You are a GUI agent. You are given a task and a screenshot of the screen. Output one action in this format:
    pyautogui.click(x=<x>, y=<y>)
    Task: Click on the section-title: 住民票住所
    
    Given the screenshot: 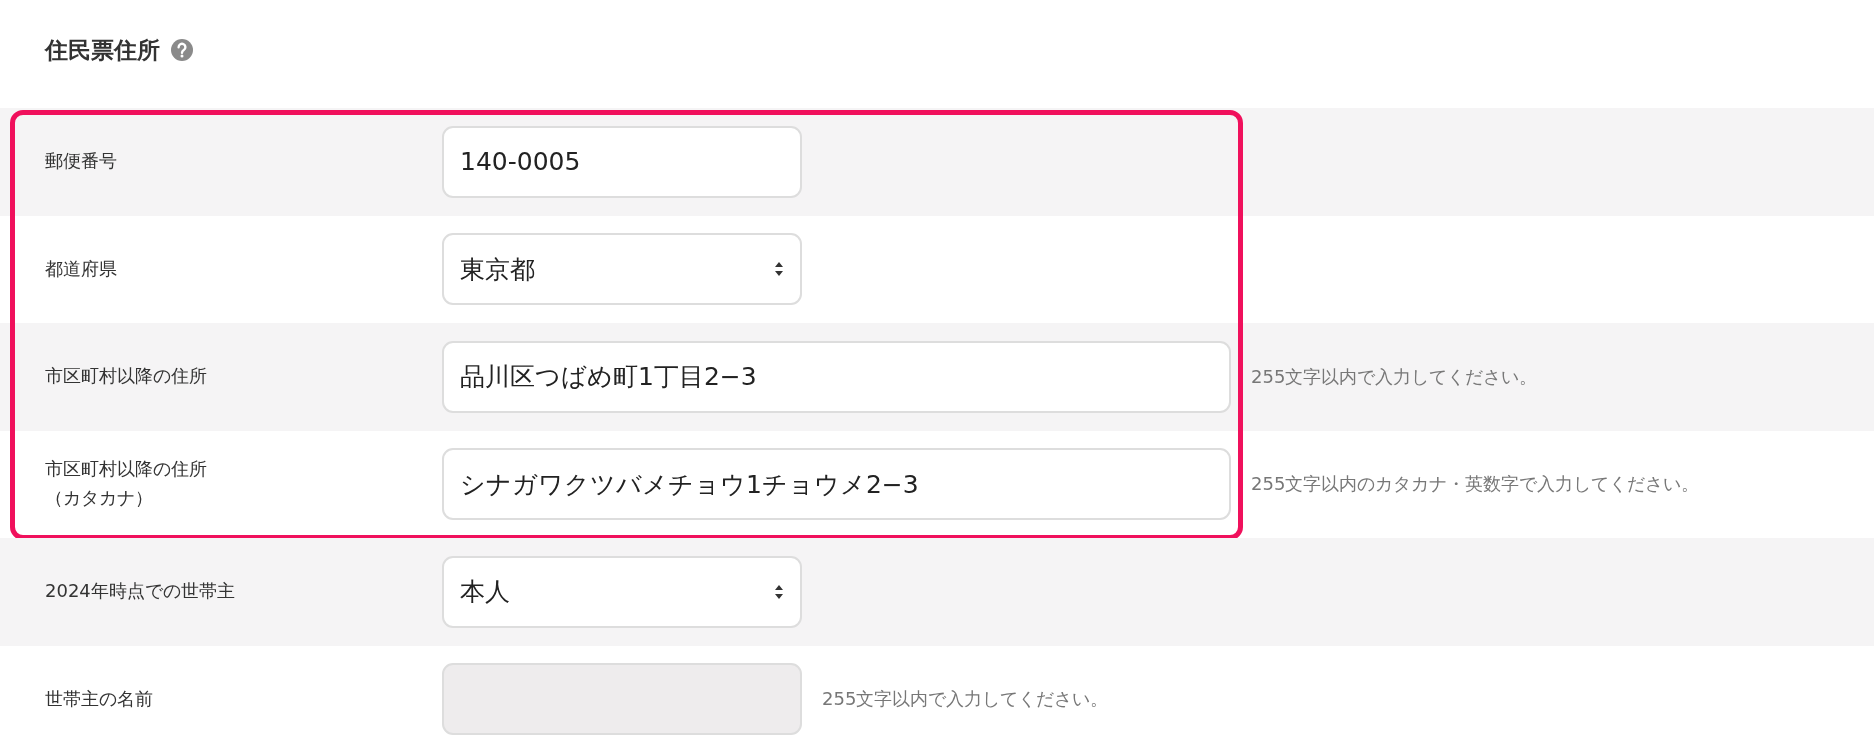 What is the action you would take?
    pyautogui.click(x=102, y=50)
    